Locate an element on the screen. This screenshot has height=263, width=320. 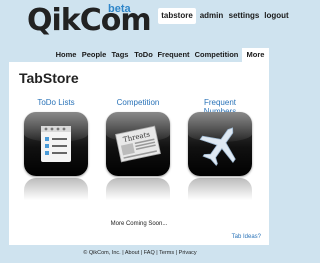
app-label-todo-lists: ToDo Lists is located at coordinates (56, 102).